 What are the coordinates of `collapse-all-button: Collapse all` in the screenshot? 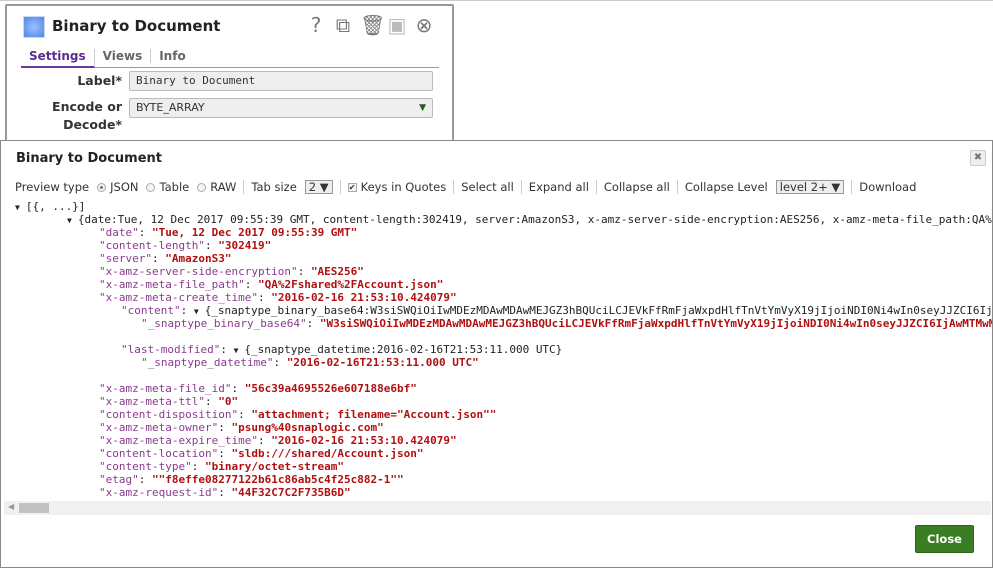 It's located at (637, 187).